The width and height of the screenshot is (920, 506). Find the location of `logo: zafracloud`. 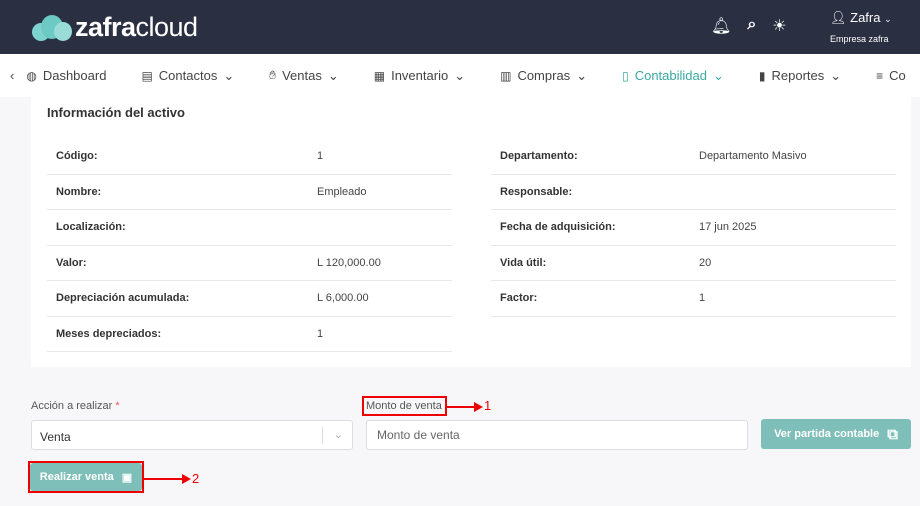

logo: zafracloud is located at coordinates (115, 27).